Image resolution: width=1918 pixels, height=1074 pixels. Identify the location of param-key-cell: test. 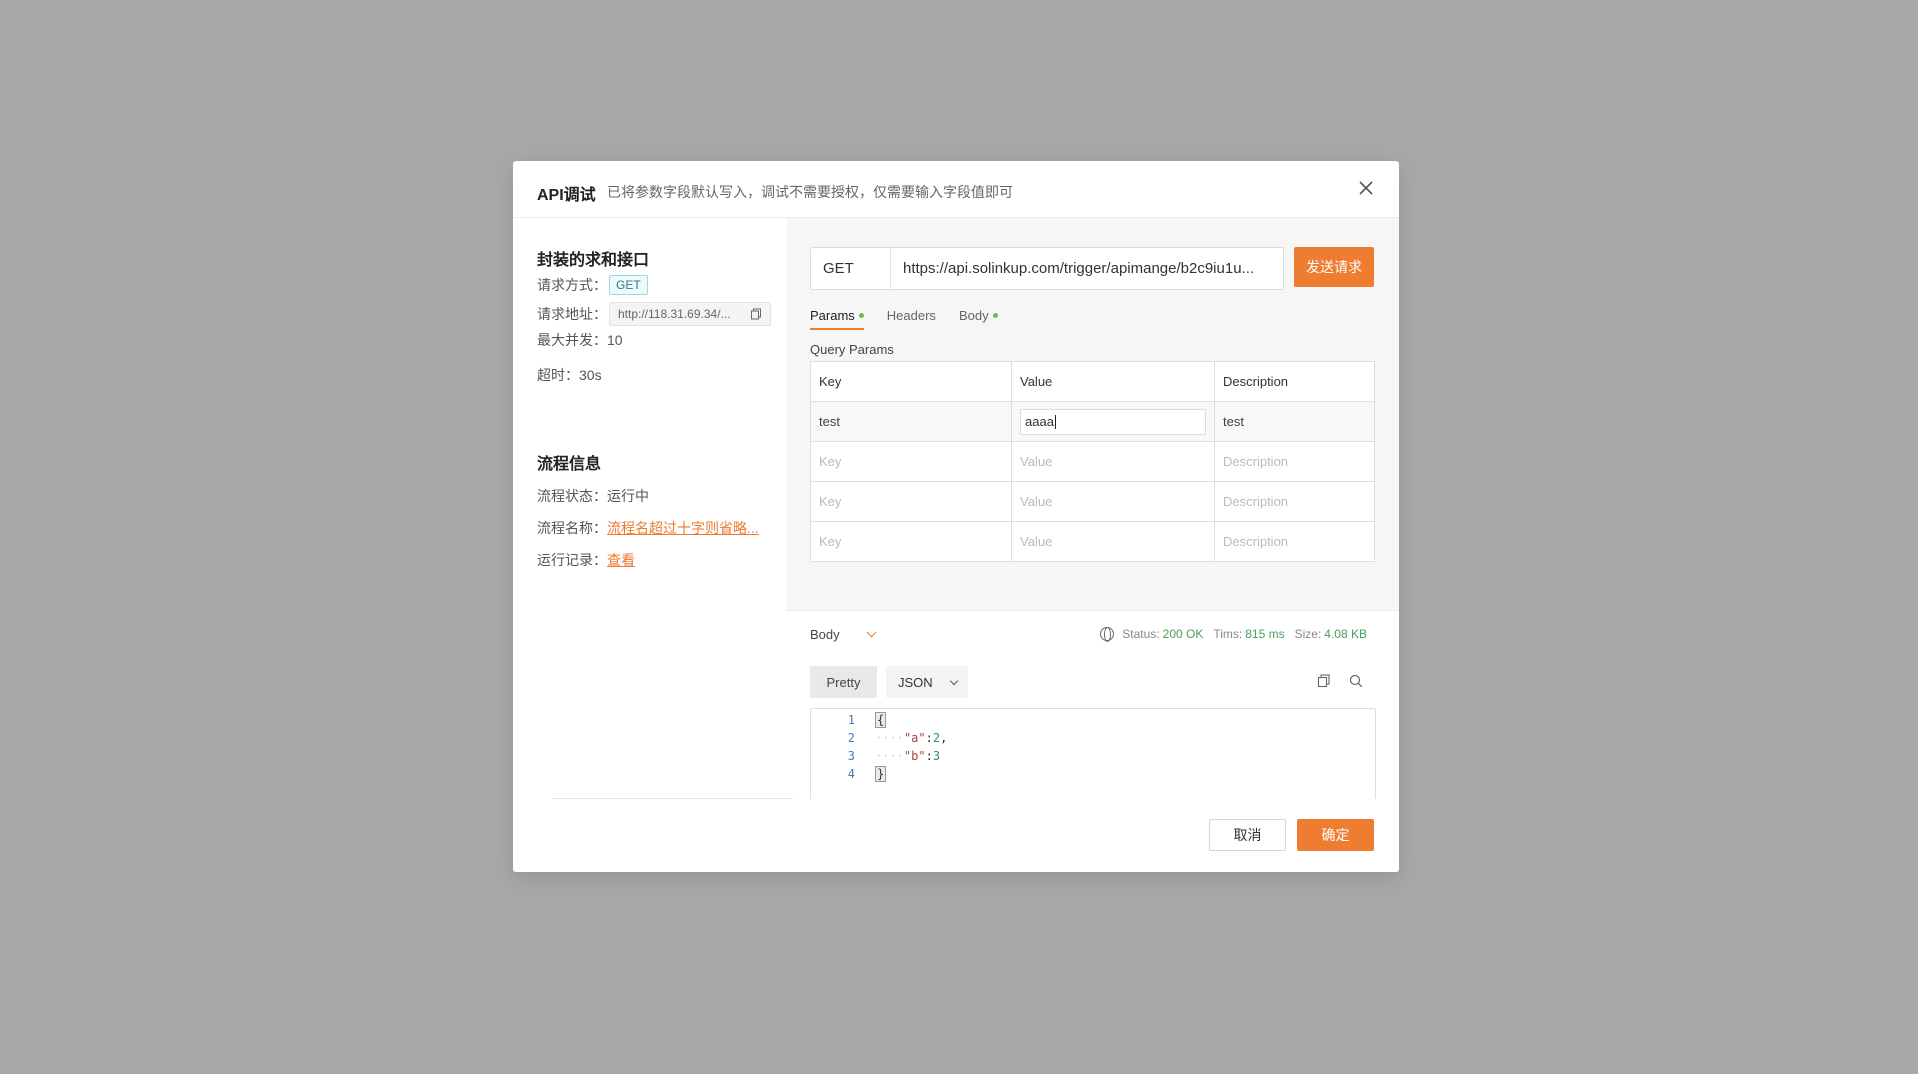
(911, 421).